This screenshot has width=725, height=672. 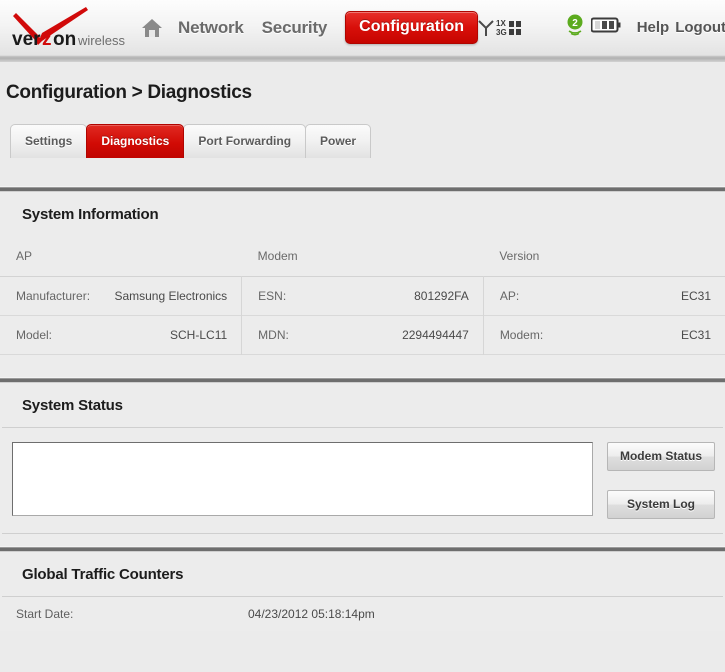 I want to click on label-start-date: Start Date:, so click(x=45, y=614).